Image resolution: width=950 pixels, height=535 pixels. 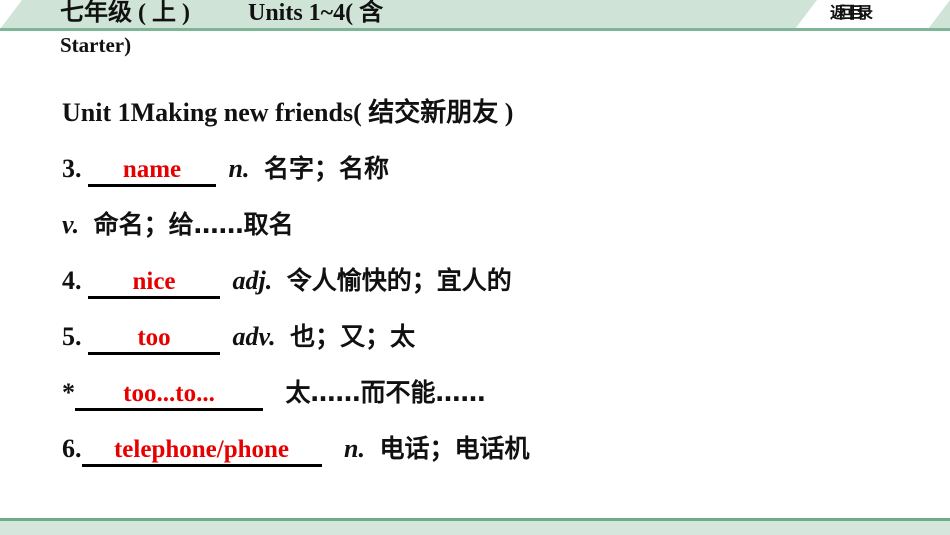 What do you see at coordinates (193, 224) in the screenshot?
I see `entry-meaning: 命名；给……取名` at bounding box center [193, 224].